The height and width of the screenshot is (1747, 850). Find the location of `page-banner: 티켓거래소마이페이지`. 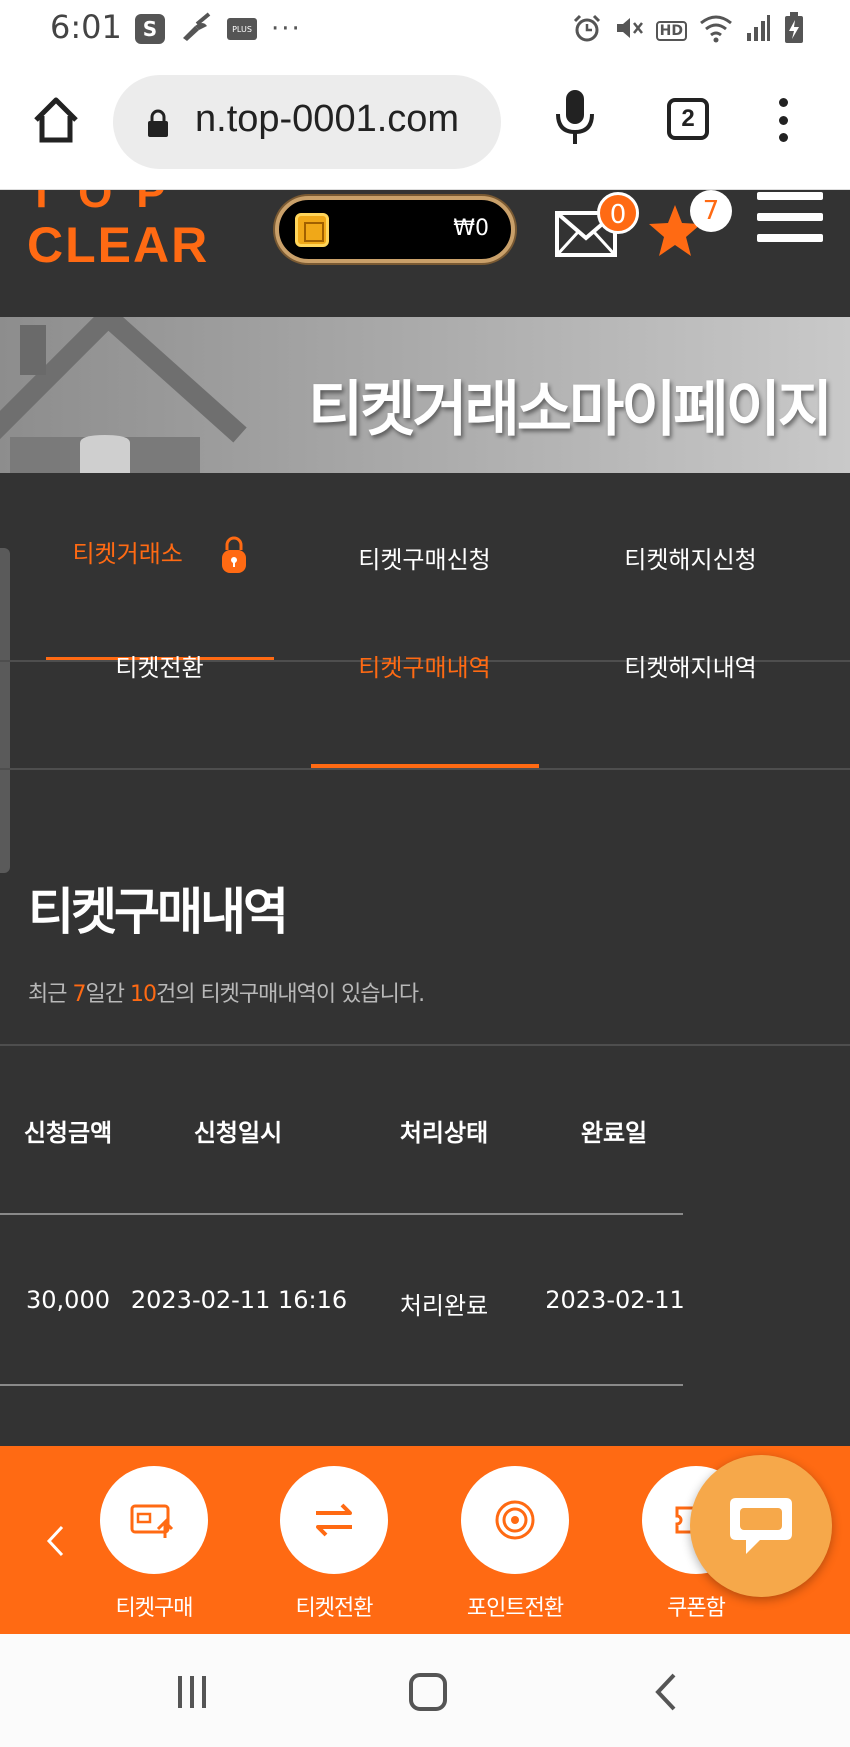

page-banner: 티켓거래소마이페이지 is located at coordinates (425, 395).